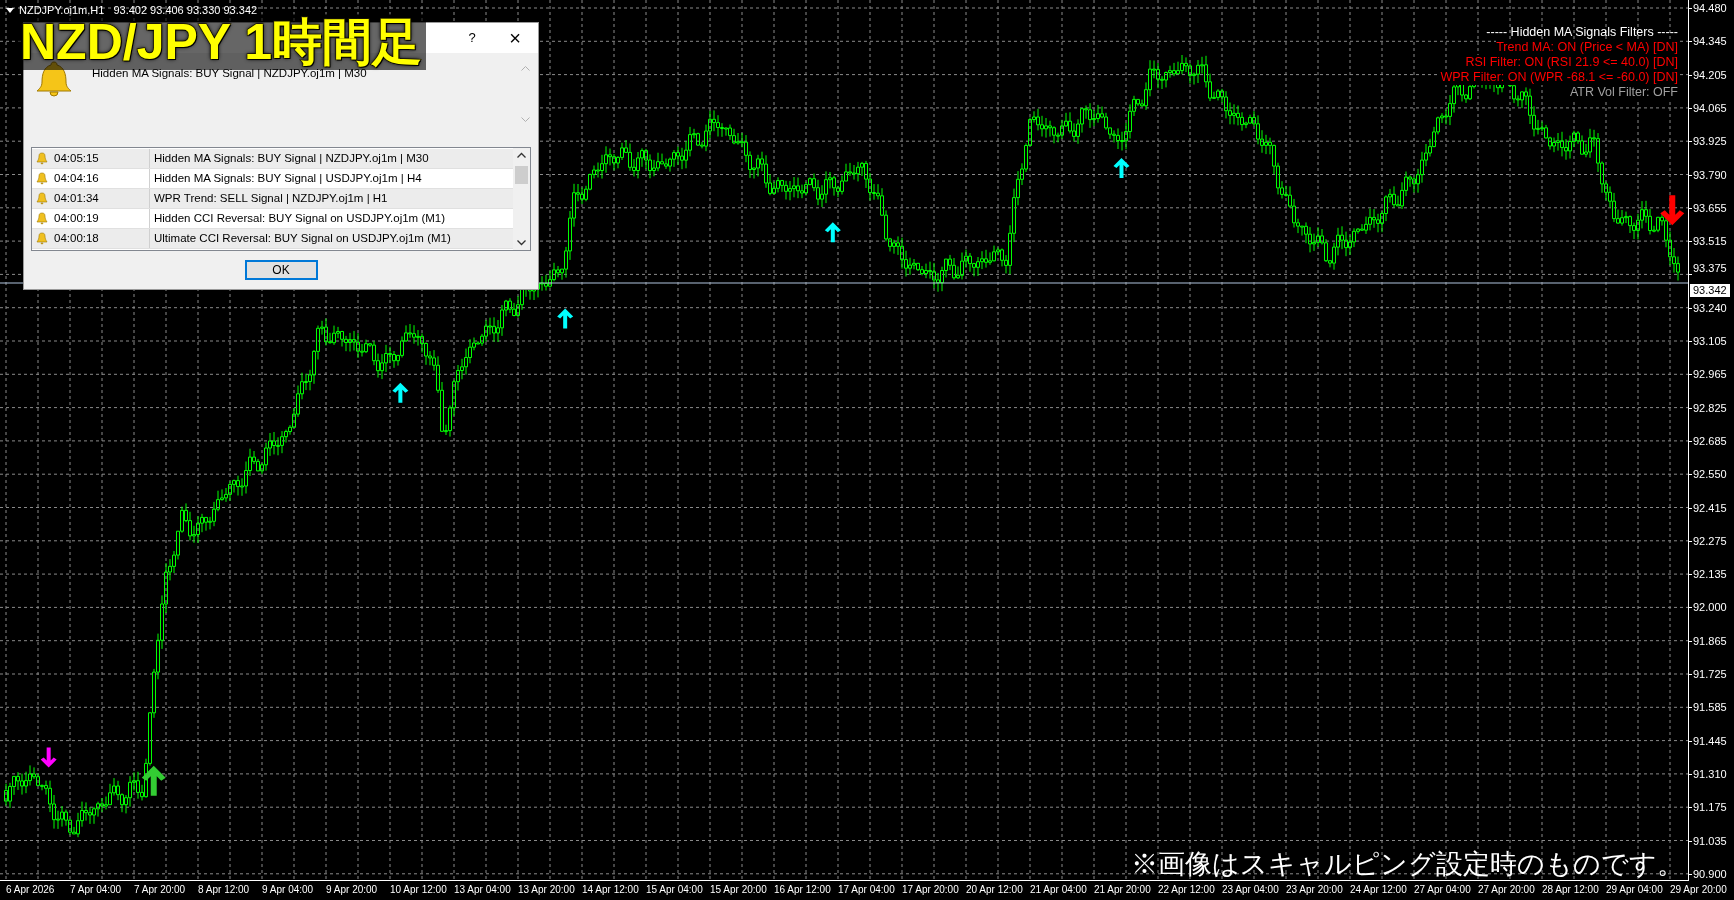  What do you see at coordinates (1570, 890) in the screenshot?
I see `time-label: 28 Apr 12:00` at bounding box center [1570, 890].